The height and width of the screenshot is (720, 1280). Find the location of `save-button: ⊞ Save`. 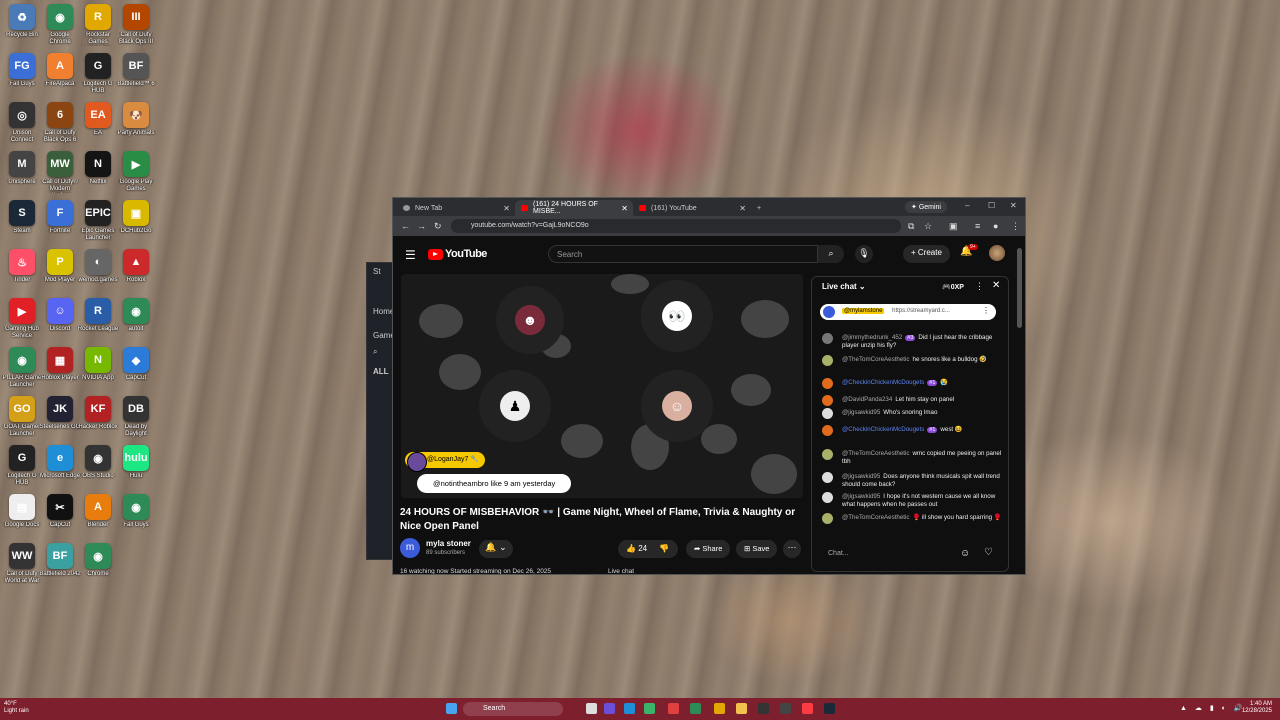

save-button: ⊞ Save is located at coordinates (757, 549).